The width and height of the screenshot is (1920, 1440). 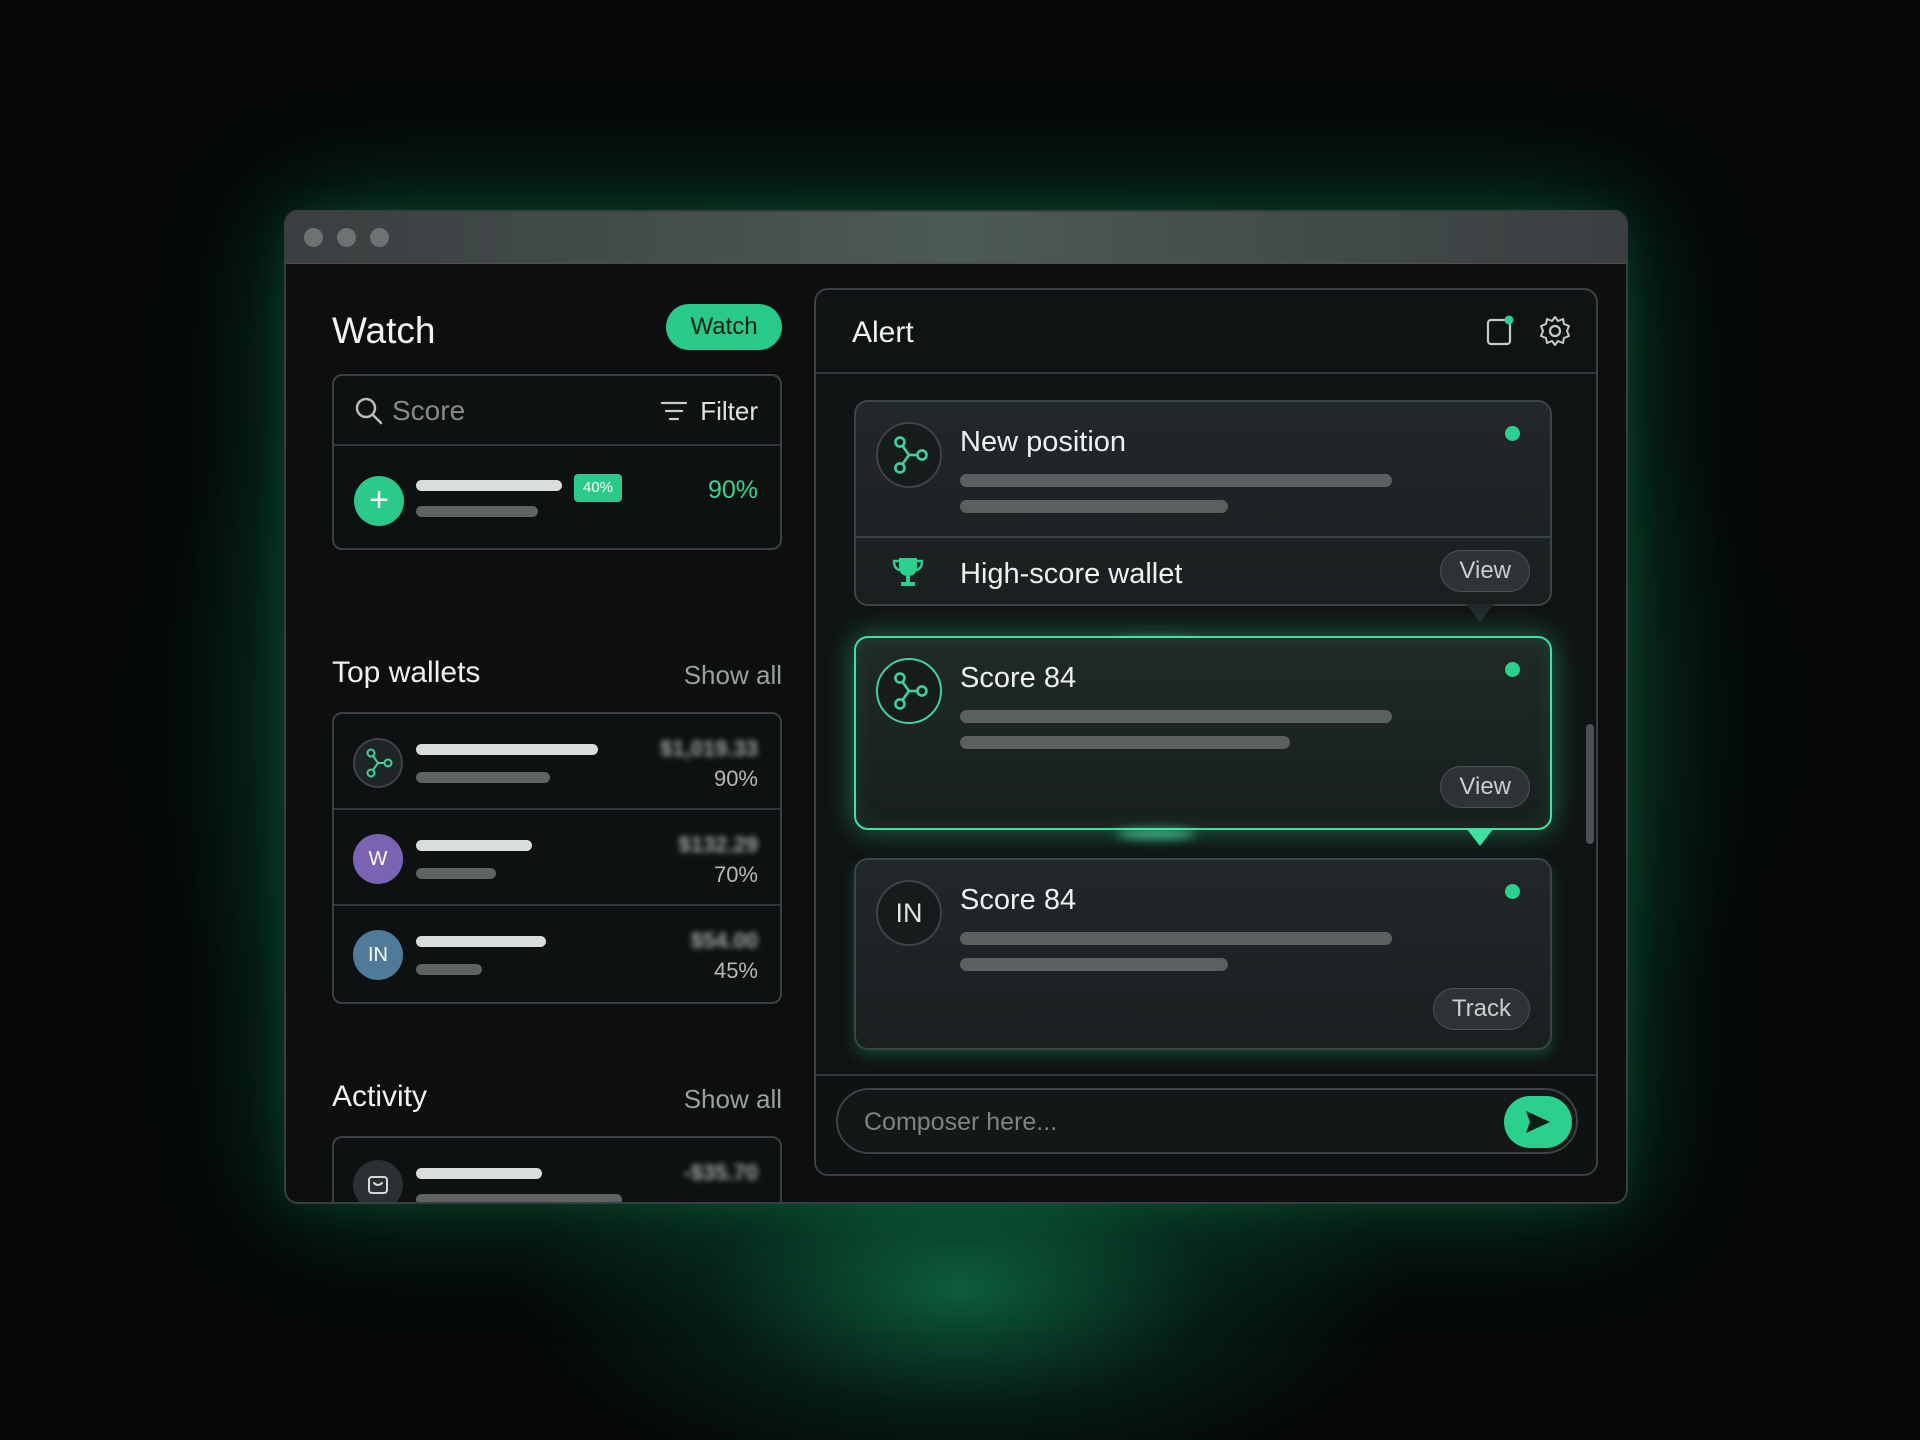 I want to click on alert-card: New position High-score wallet View, so click(x=1203, y=503).